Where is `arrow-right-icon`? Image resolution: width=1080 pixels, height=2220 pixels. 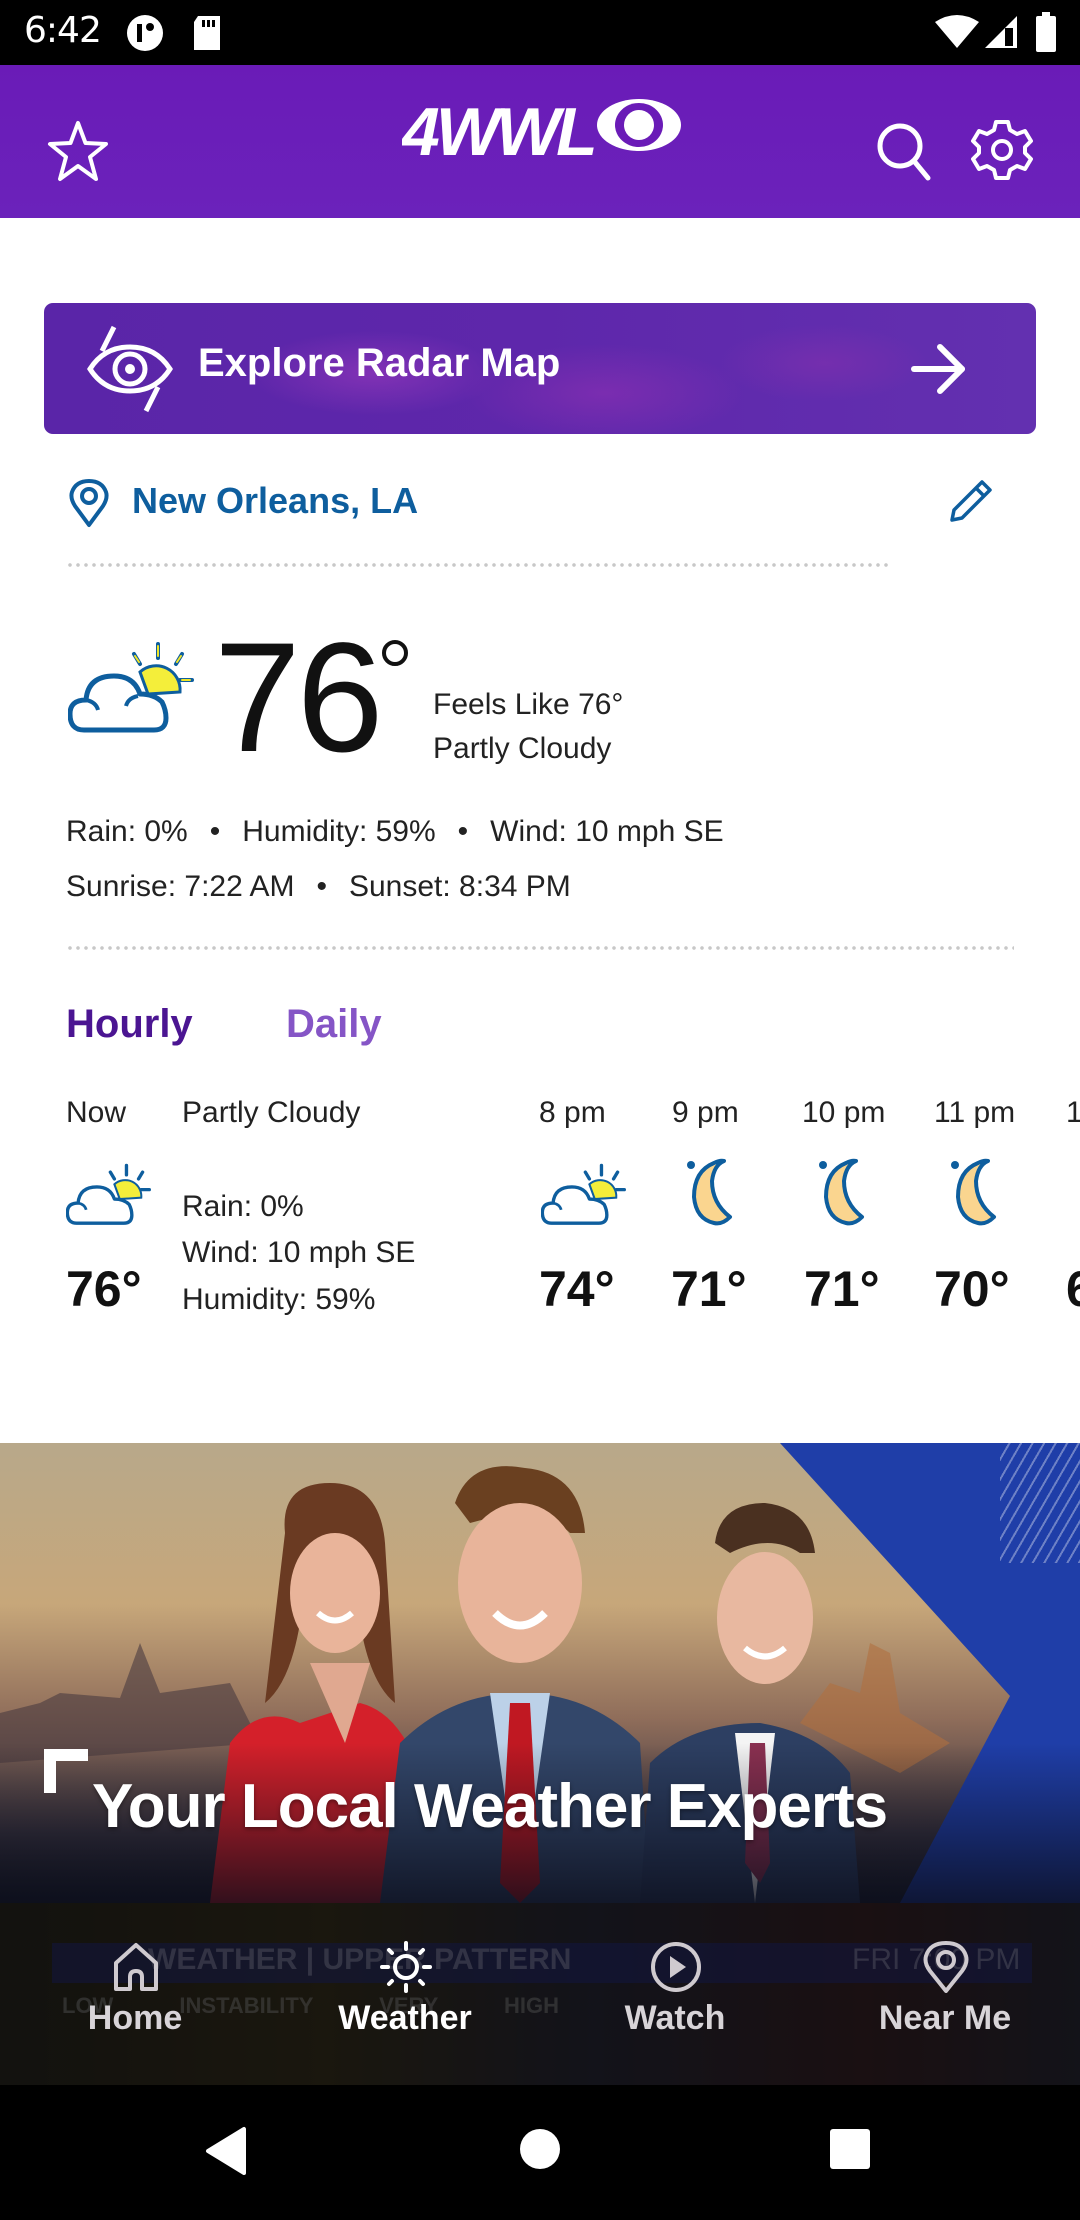 arrow-right-icon is located at coordinates (938, 369).